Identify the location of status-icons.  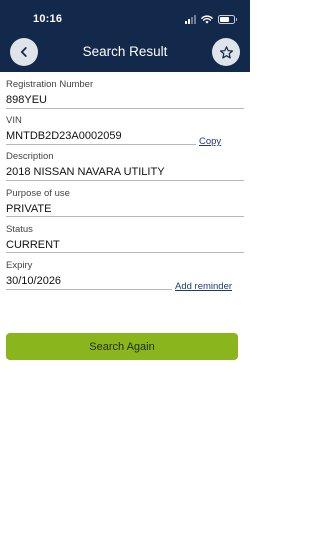
(211, 19).